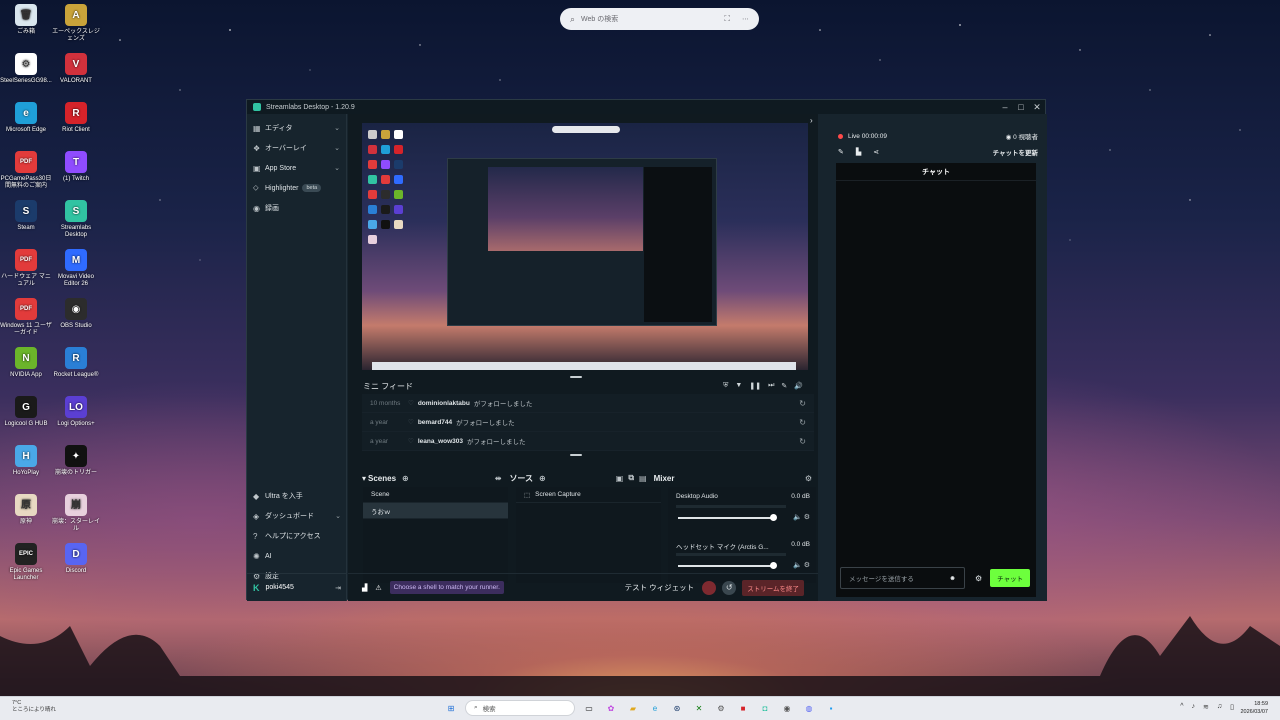 The height and width of the screenshot is (720, 1280). I want to click on edit-icon: ✎, so click(841, 152).